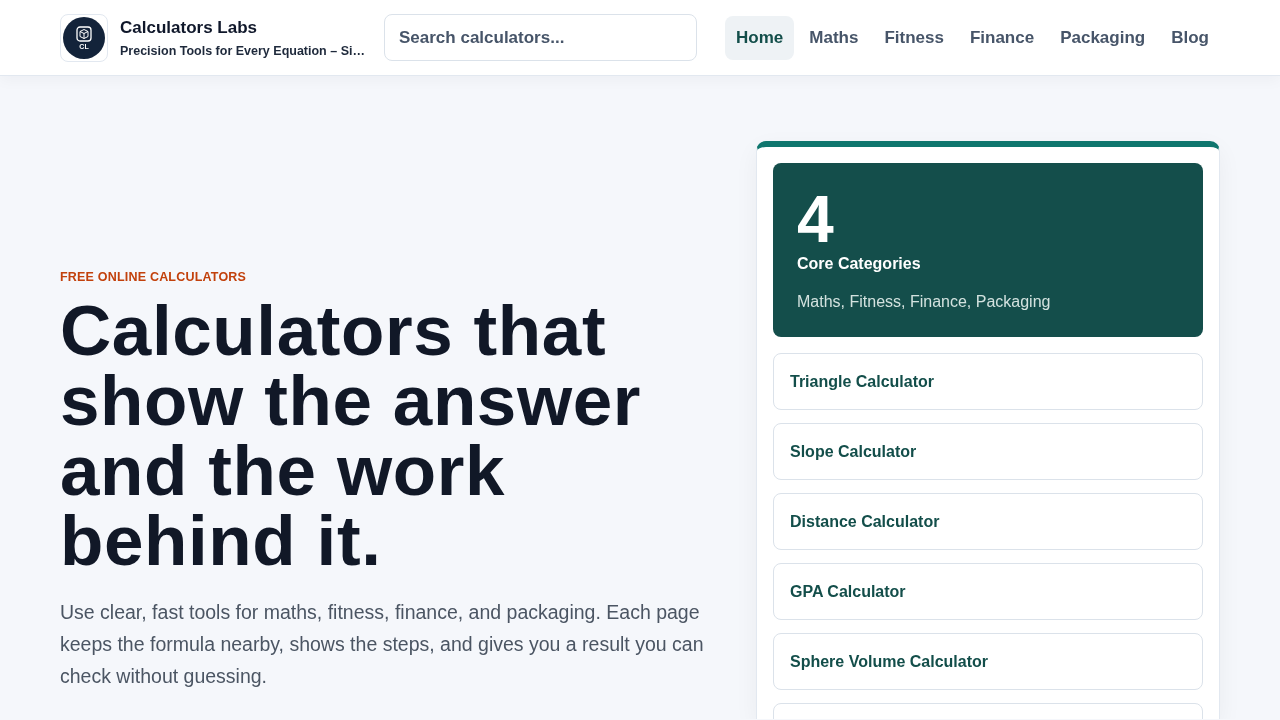  Describe the element at coordinates (382, 644) in the screenshot. I see `hero-description: Use clear, fast tools for maths, fitness, finance, and packaging. Each page keeps the formula nearby, shows the steps, and gives you a result you can check without guessing.` at that location.